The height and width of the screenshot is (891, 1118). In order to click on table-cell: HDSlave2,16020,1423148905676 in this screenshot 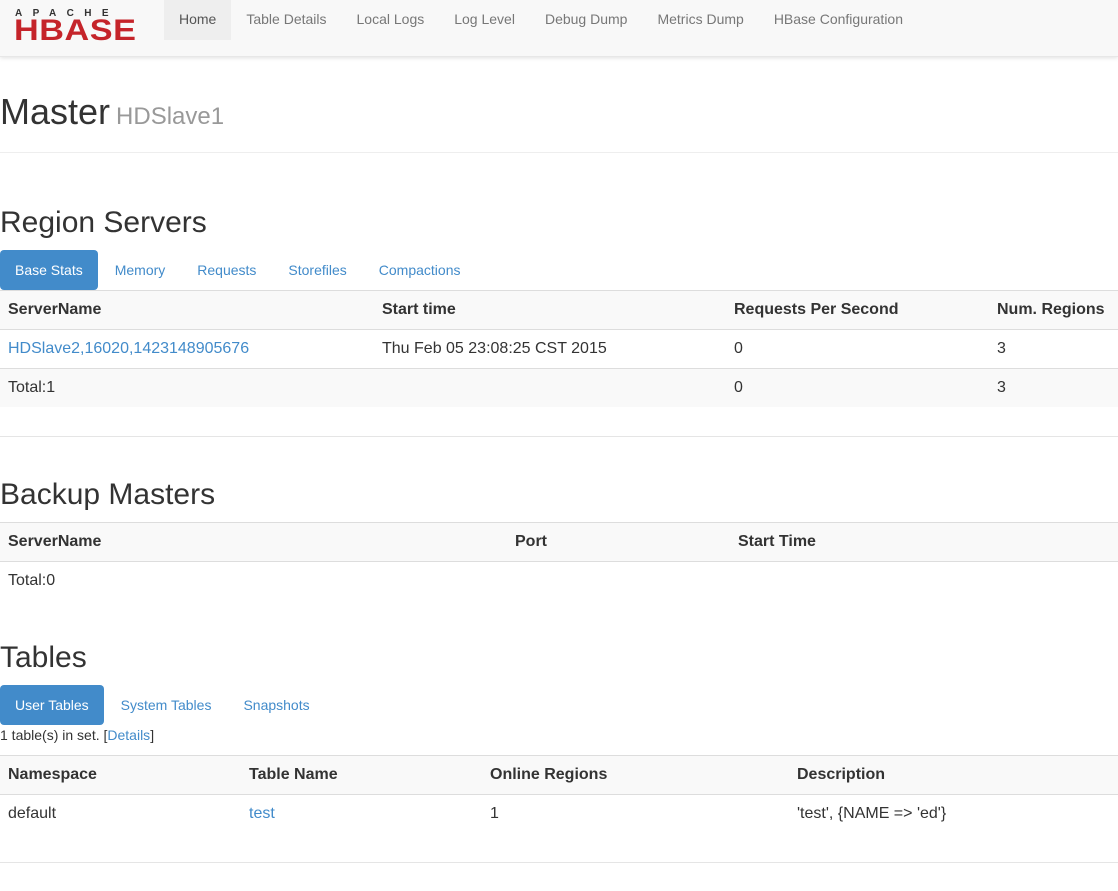, I will do `click(187, 349)`.